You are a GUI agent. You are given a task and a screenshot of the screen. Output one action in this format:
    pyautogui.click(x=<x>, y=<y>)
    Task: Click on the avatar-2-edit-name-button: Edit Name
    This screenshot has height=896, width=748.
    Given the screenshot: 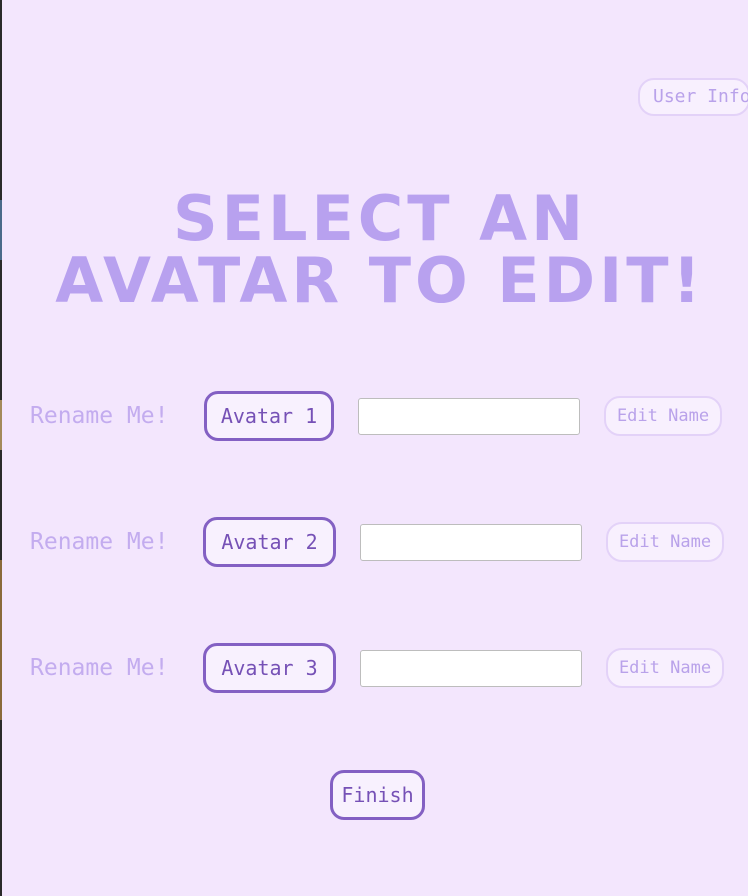 What is the action you would take?
    pyautogui.click(x=665, y=542)
    